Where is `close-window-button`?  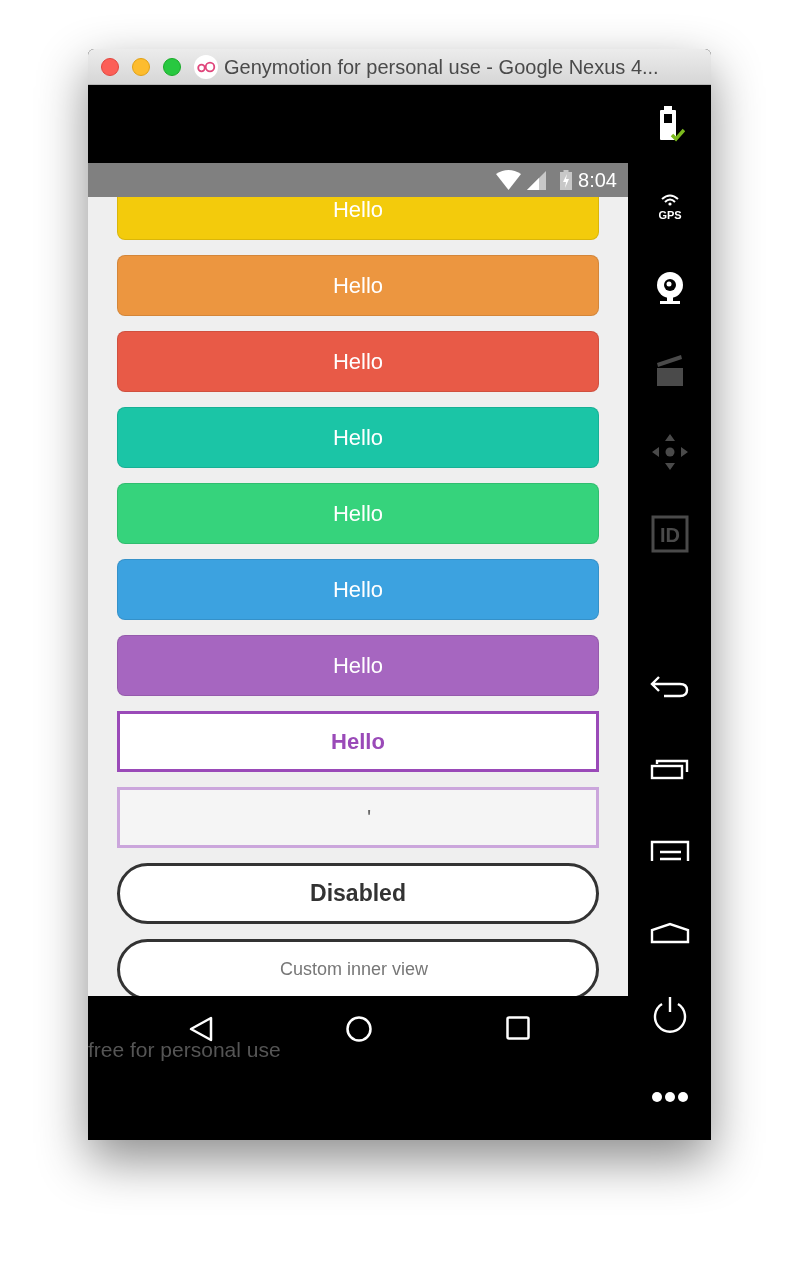
close-window-button is located at coordinates (110, 66).